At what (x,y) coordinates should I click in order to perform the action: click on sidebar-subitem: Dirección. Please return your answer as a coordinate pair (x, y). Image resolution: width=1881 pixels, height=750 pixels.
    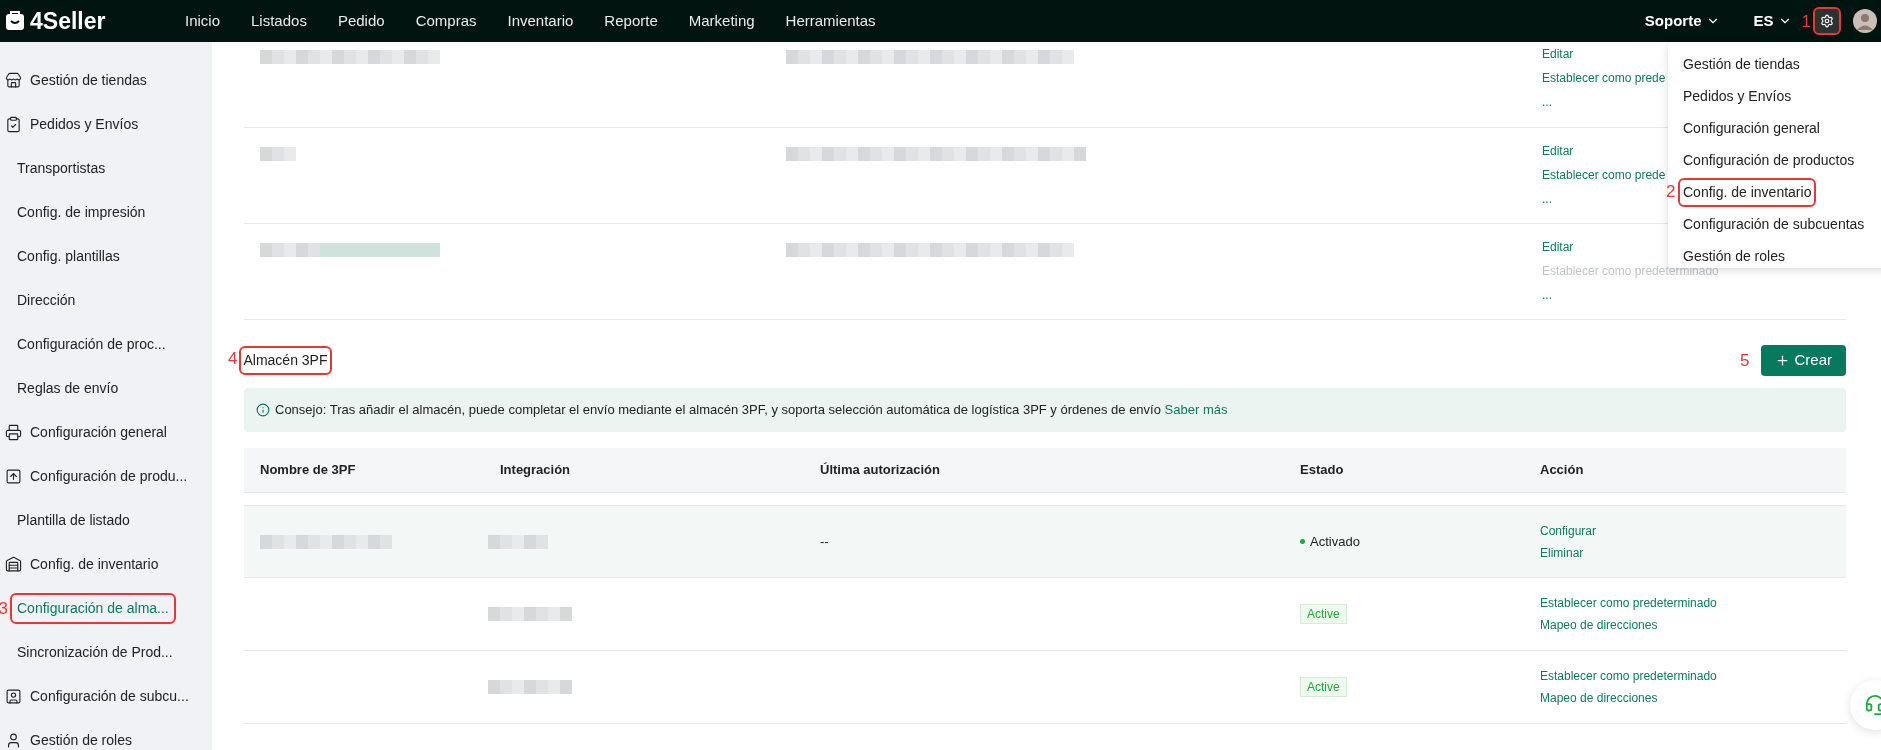
    Looking at the image, I should click on (46, 300).